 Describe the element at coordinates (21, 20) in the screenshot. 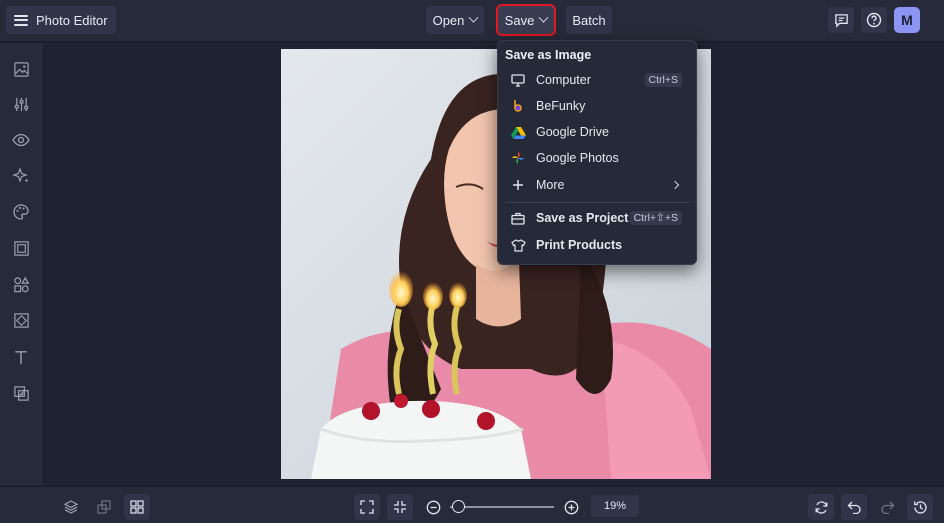

I see `hamburger-icon` at that location.